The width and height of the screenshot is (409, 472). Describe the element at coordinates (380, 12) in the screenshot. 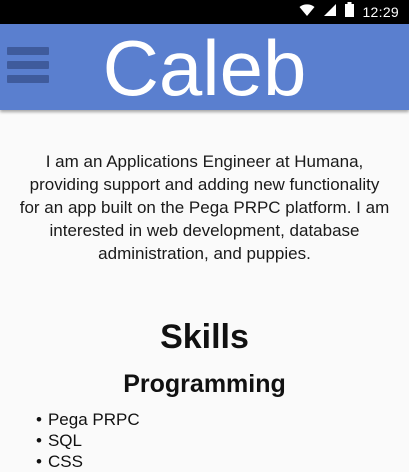

I see `status-time: 12:29` at that location.